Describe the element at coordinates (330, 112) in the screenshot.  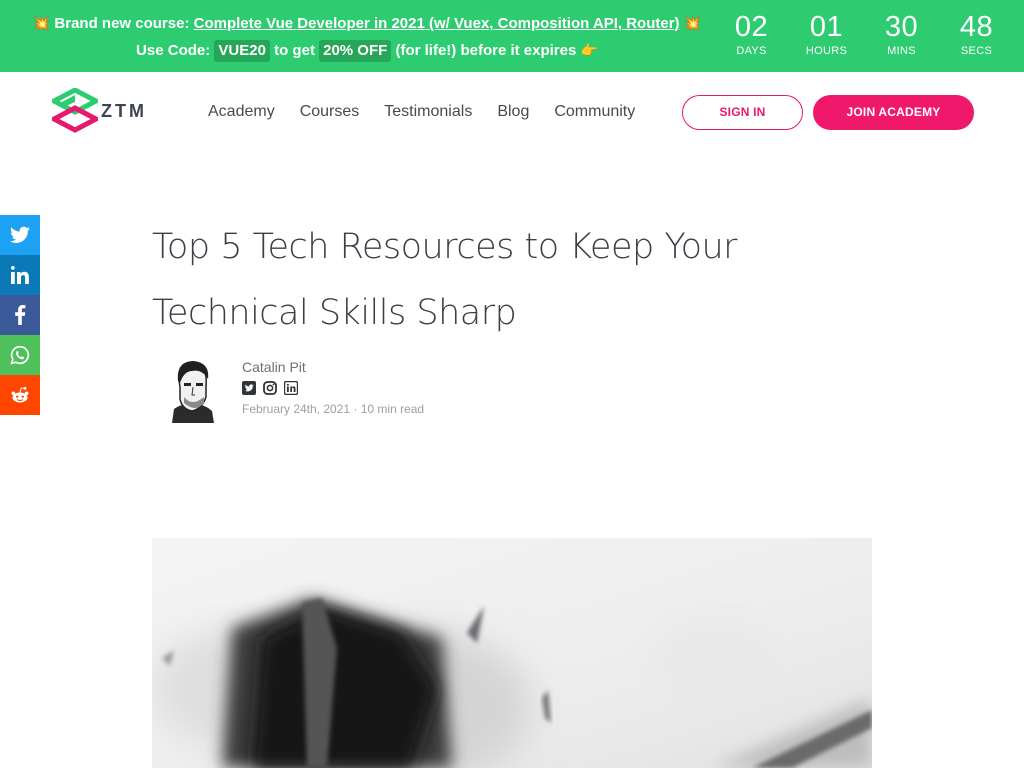
I see `nav-courses: Courses` at that location.